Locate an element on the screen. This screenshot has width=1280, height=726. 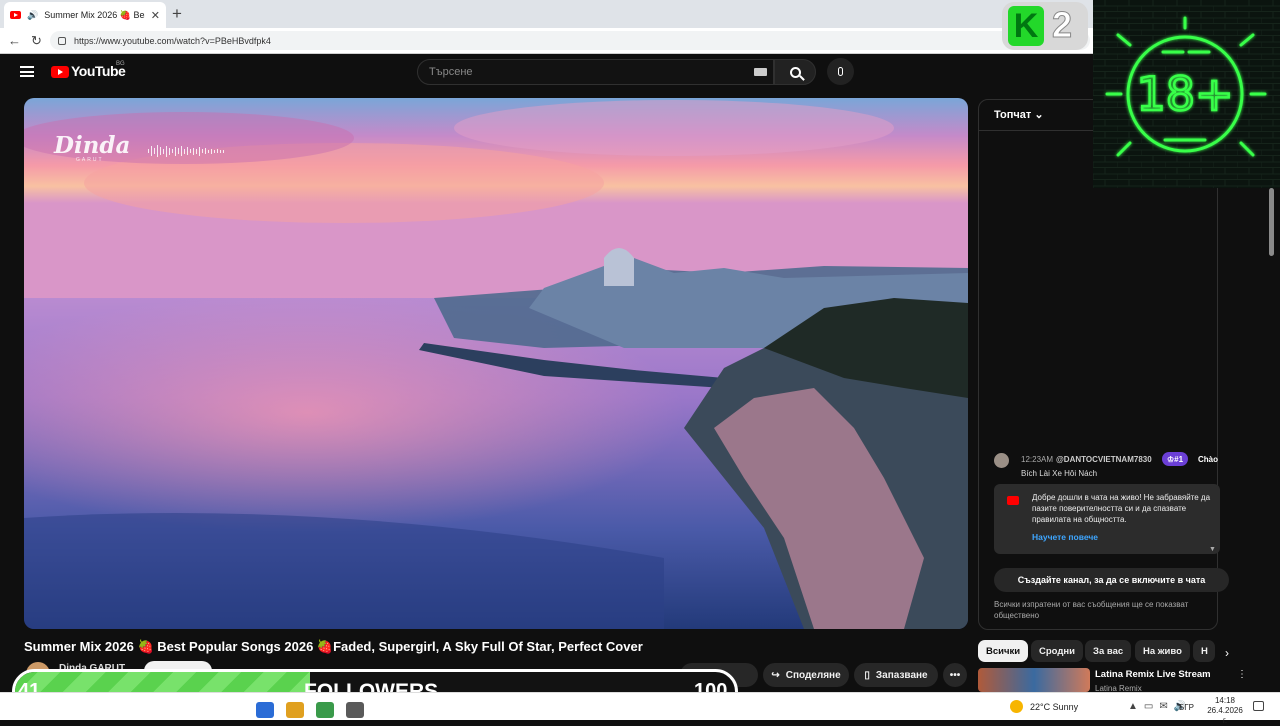
chip-for-you: За вас is located at coordinates (1108, 651).